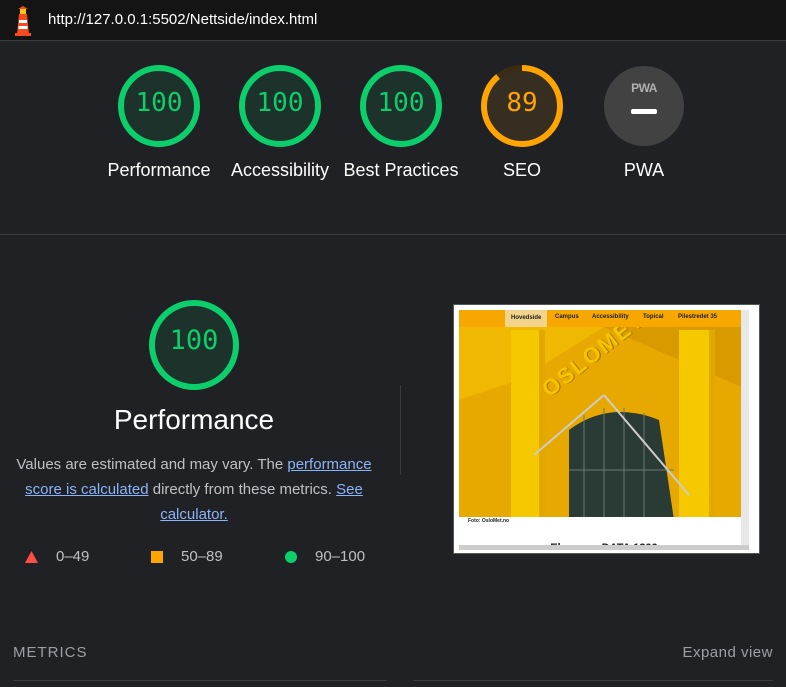 This screenshot has width=786, height=687. What do you see at coordinates (526, 318) in the screenshot?
I see `thumb-nav-item: Hovedside` at bounding box center [526, 318].